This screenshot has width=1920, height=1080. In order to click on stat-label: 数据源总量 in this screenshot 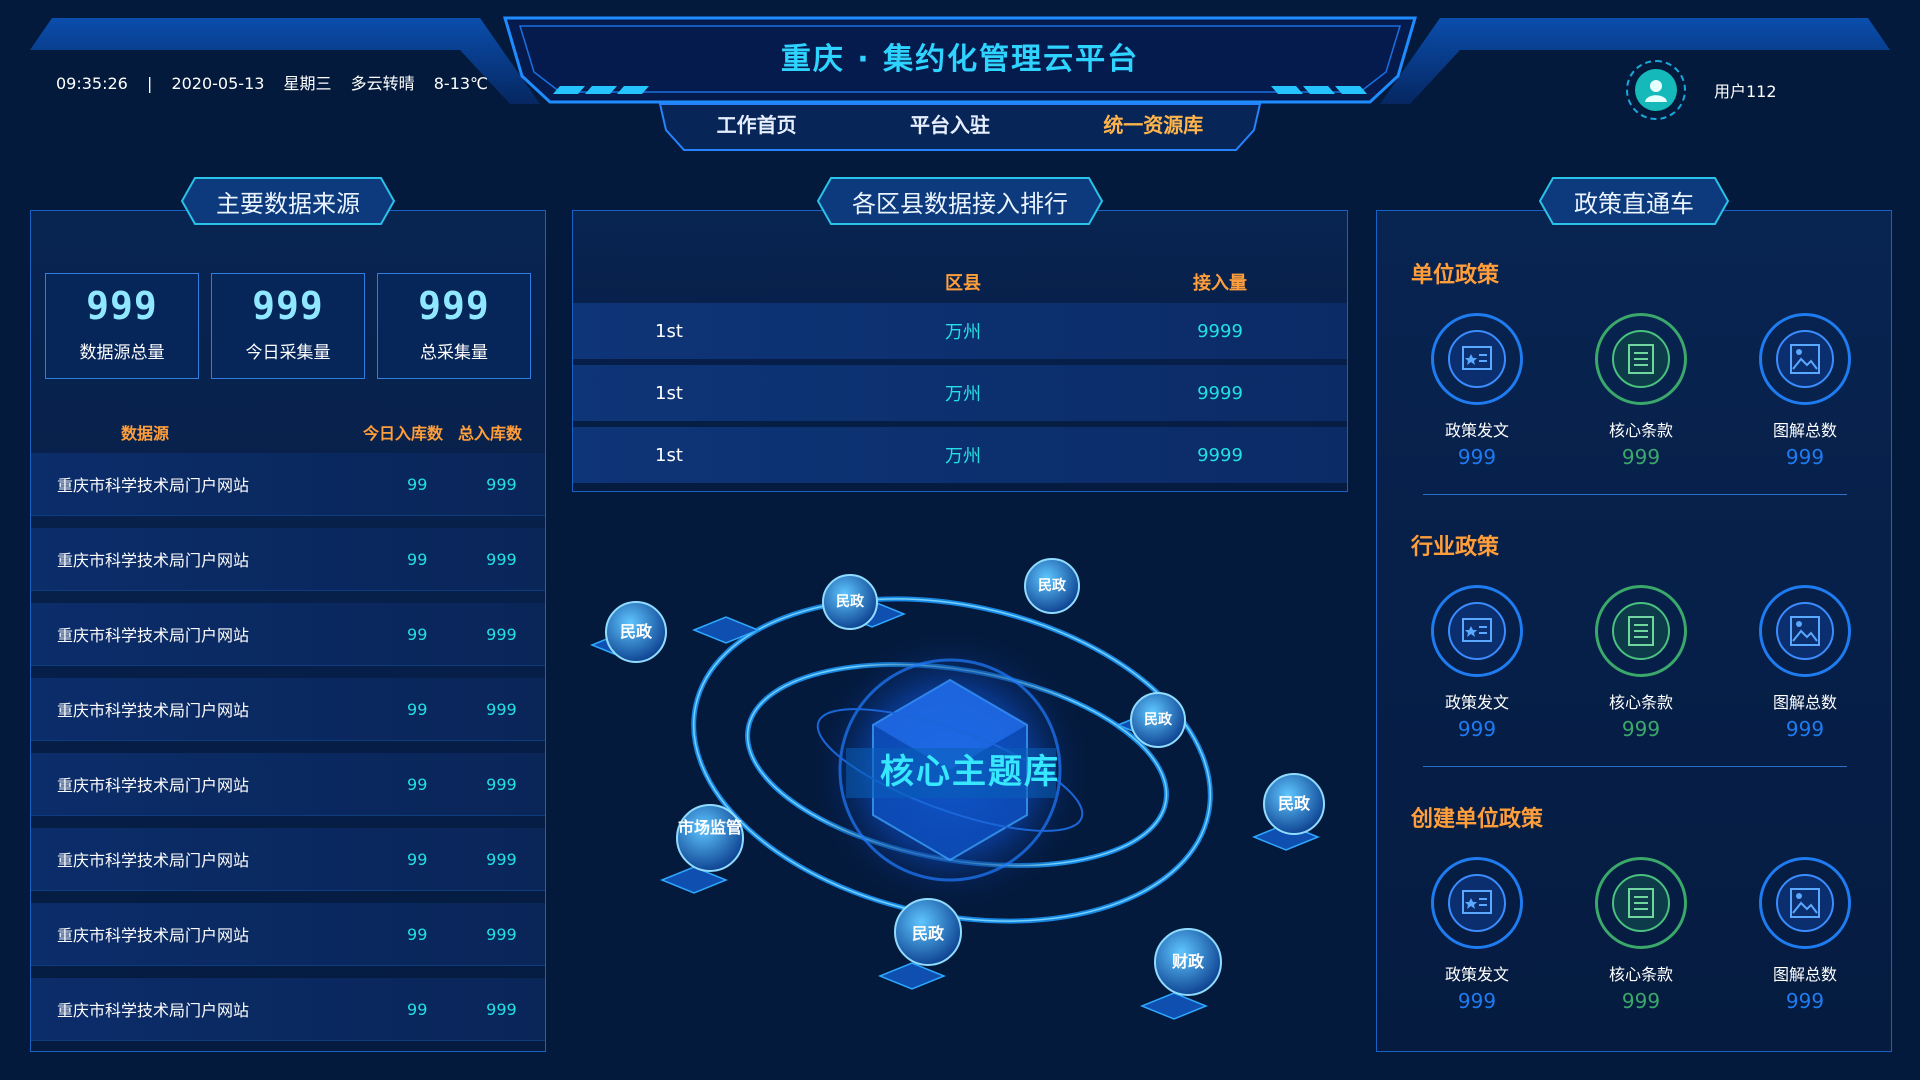, I will do `click(122, 353)`.